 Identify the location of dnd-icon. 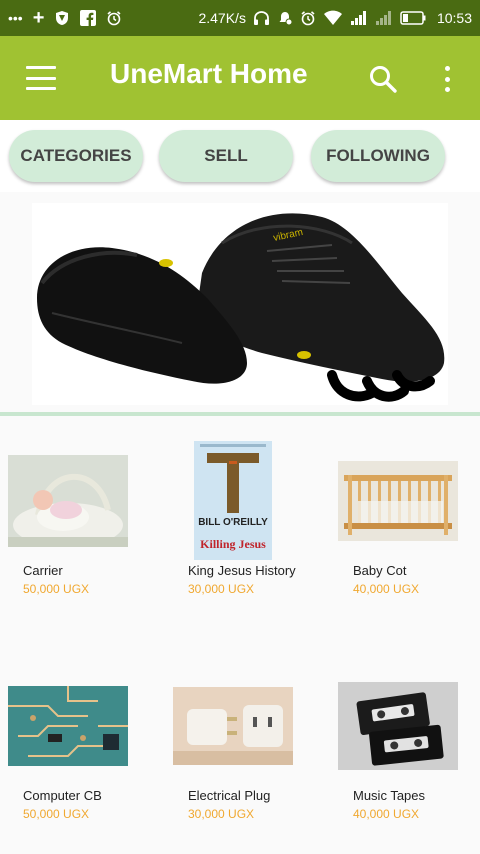
(286, 19).